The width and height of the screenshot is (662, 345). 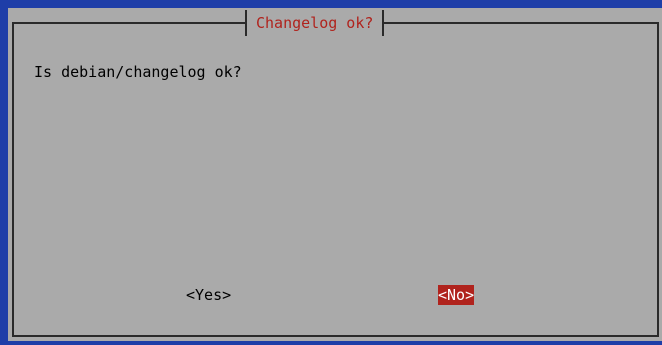 What do you see at coordinates (383, 23) in the screenshot?
I see `title-right-tick` at bounding box center [383, 23].